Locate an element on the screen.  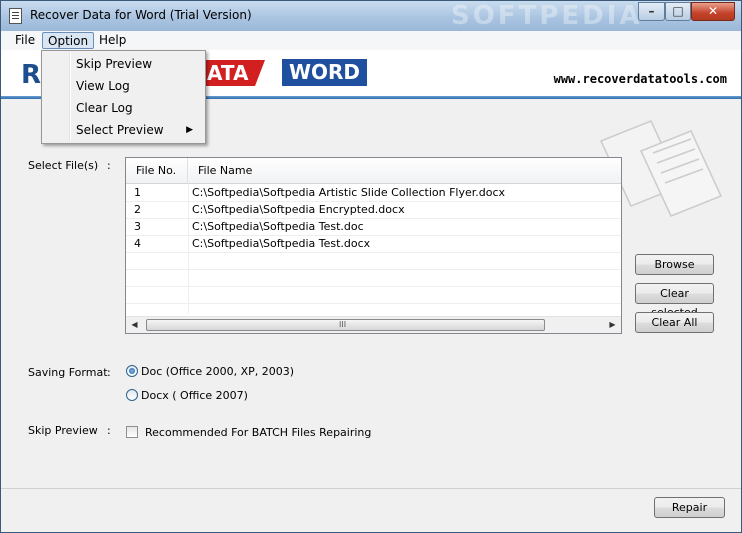
app-document-icon is located at coordinates (15, 16).